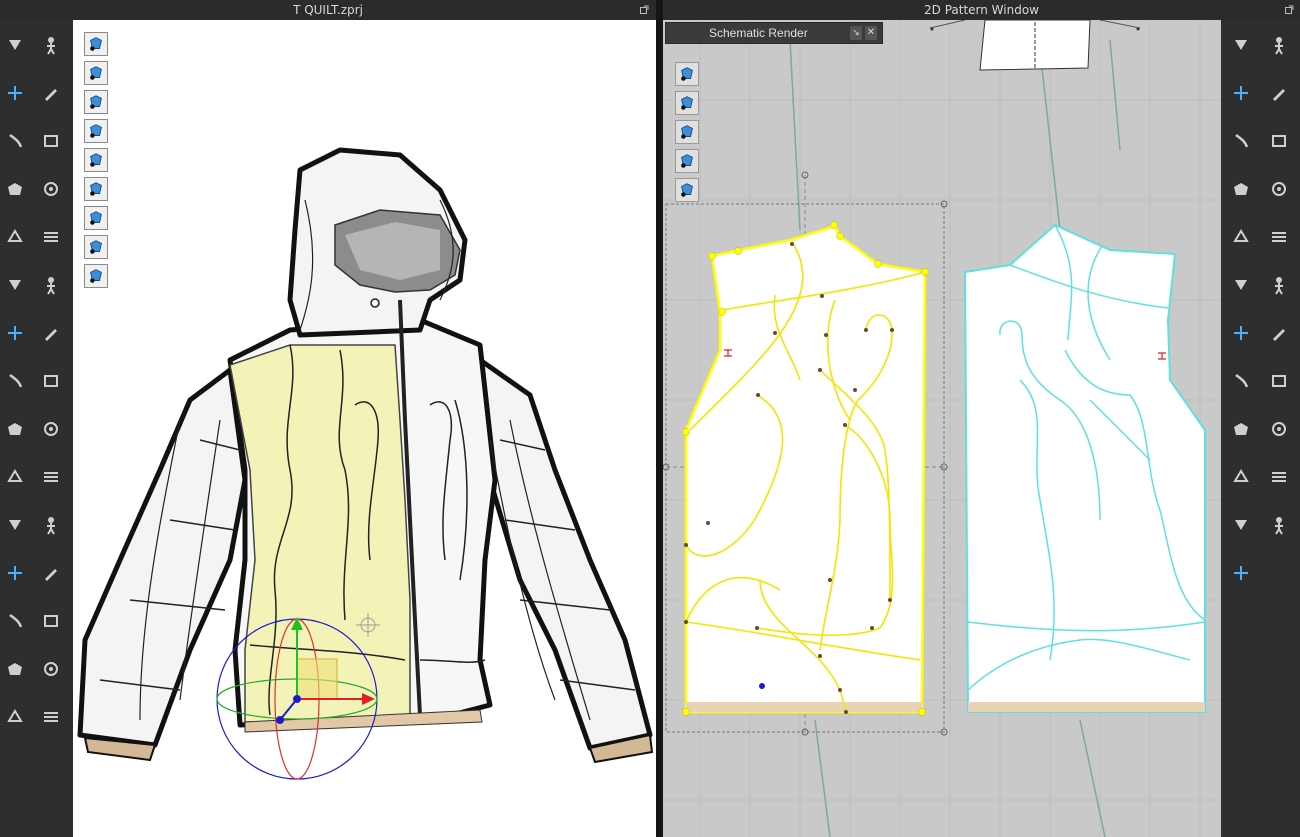 This screenshot has width=1300, height=837. Describe the element at coordinates (96, 218) in the screenshot. I see `show-shadow-icon` at that location.